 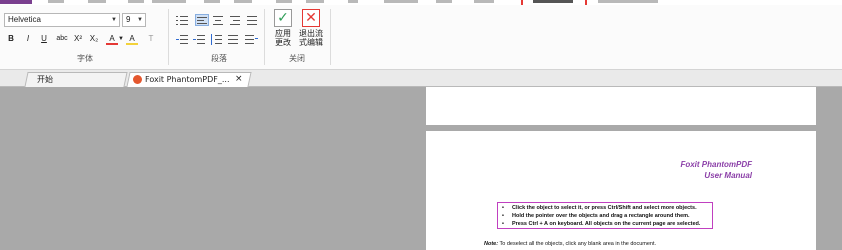 I want to click on bold-button: B, so click(x=11, y=39).